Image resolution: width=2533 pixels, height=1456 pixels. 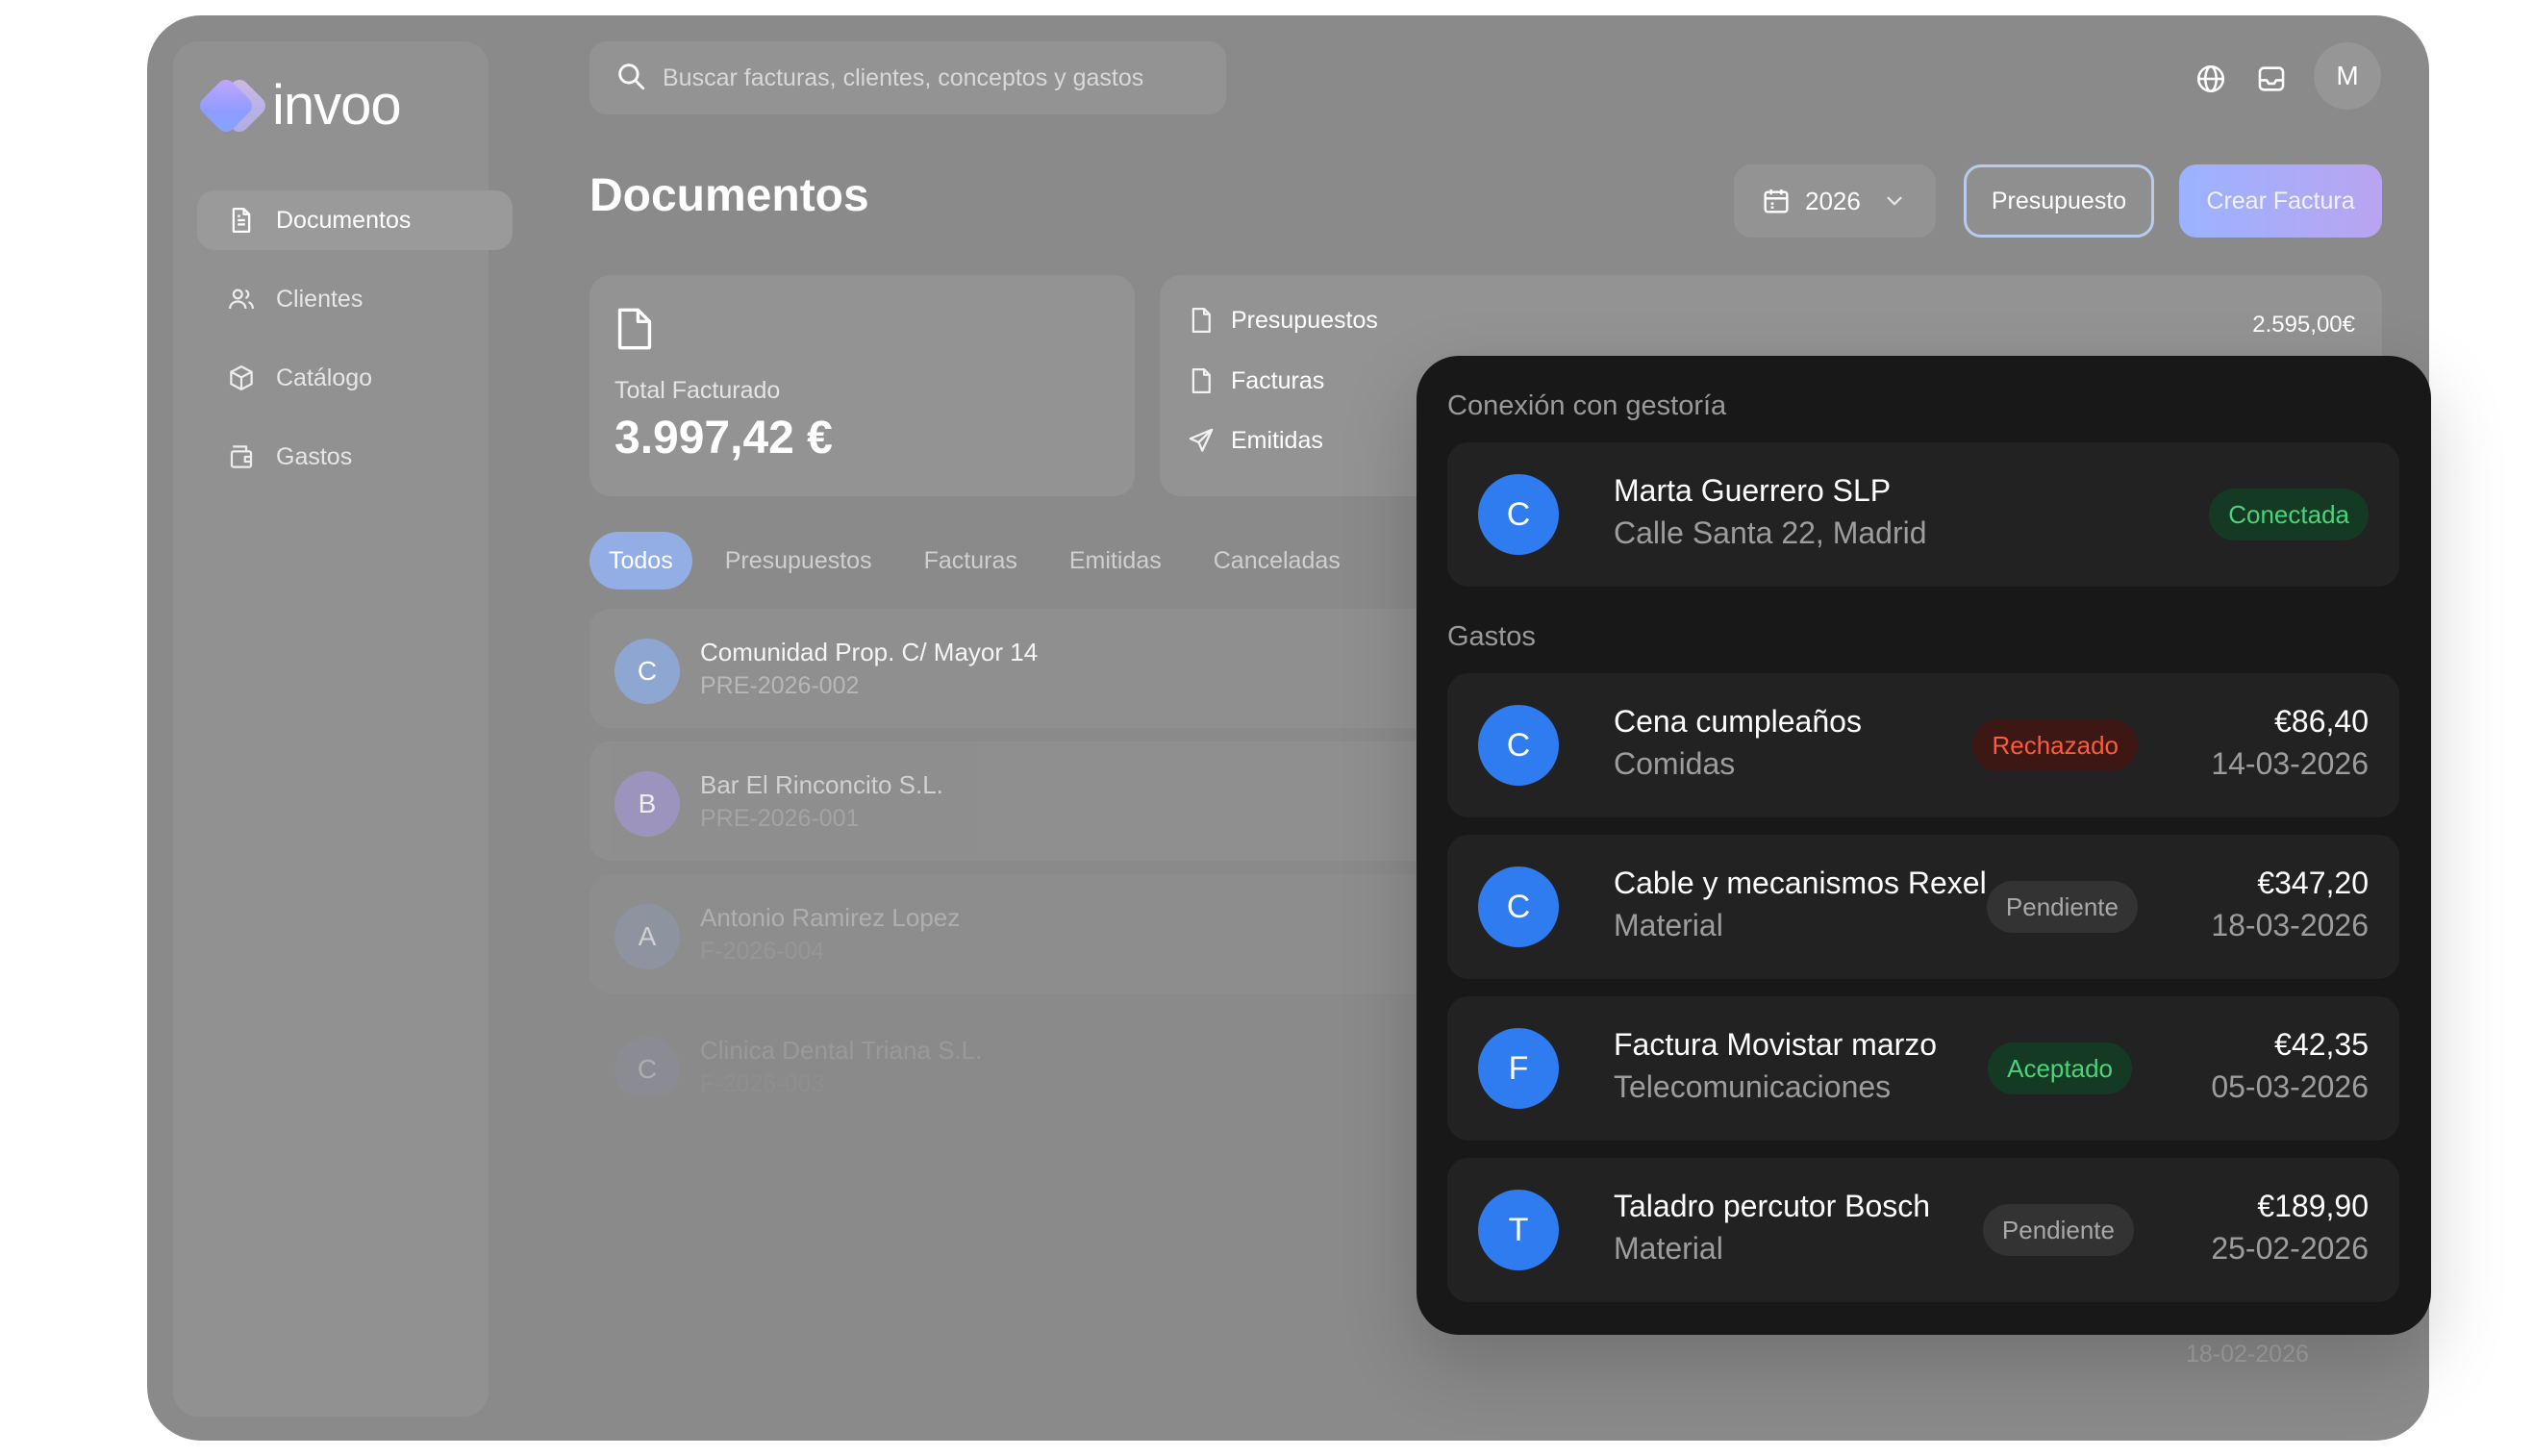 I want to click on tab-canceladas: Canceladas, so click(x=1277, y=561).